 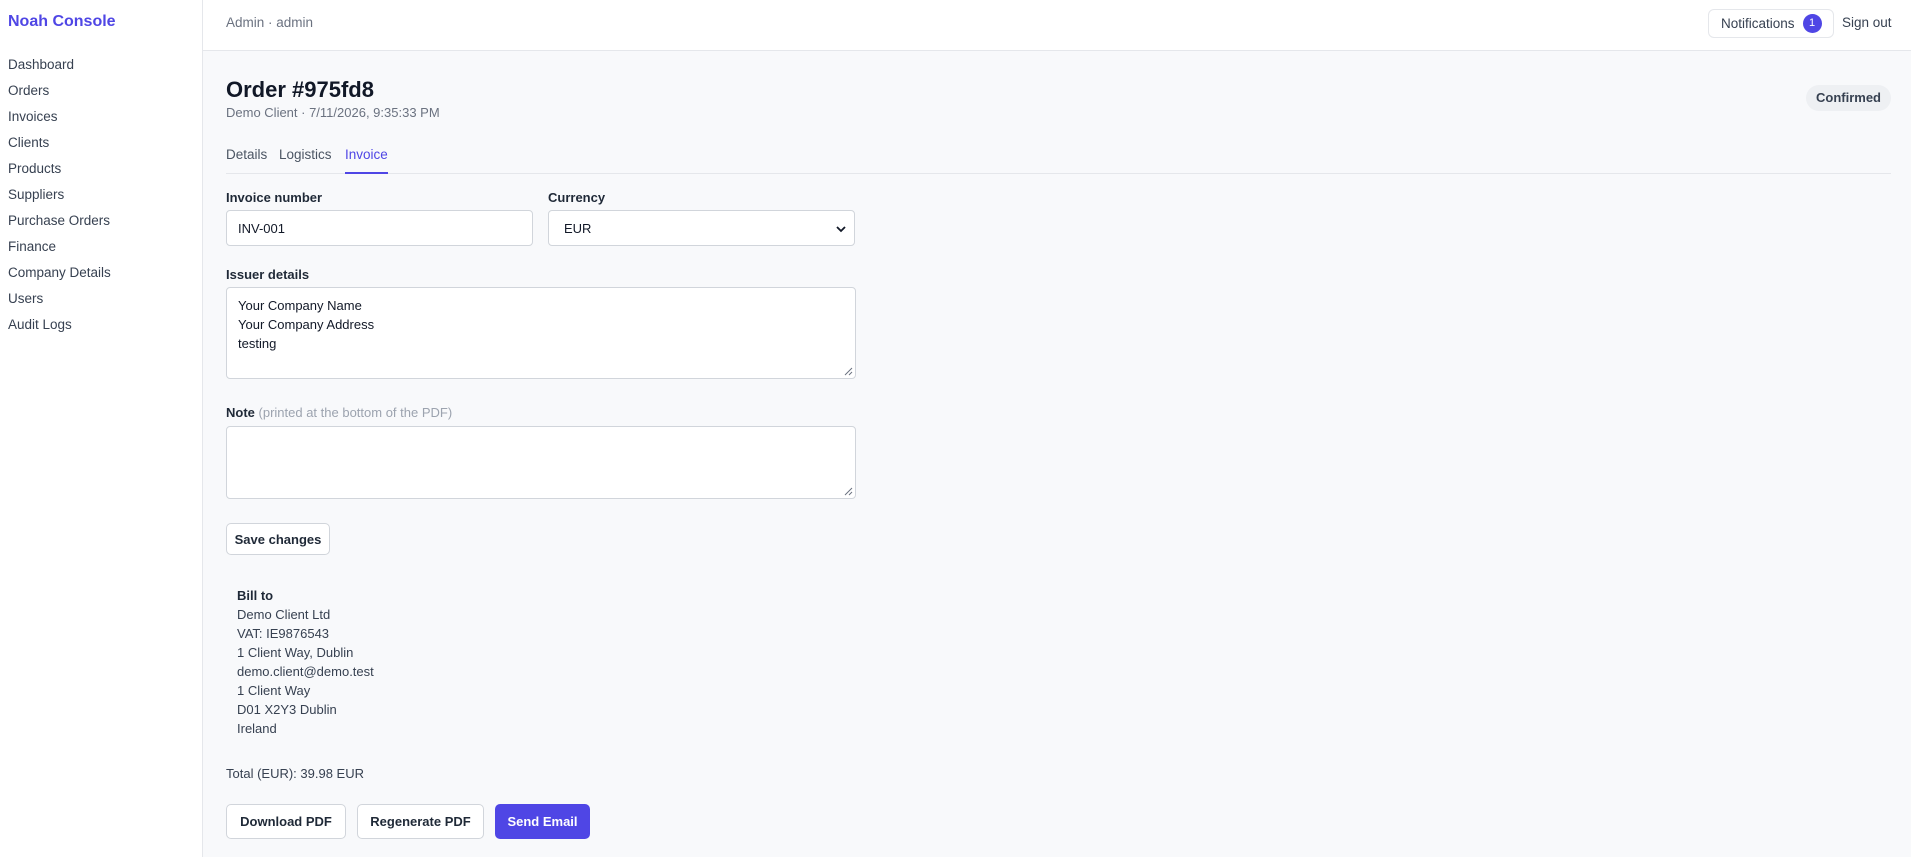 What do you see at coordinates (1867, 22) in the screenshot?
I see `sign-out-link: Sign out` at bounding box center [1867, 22].